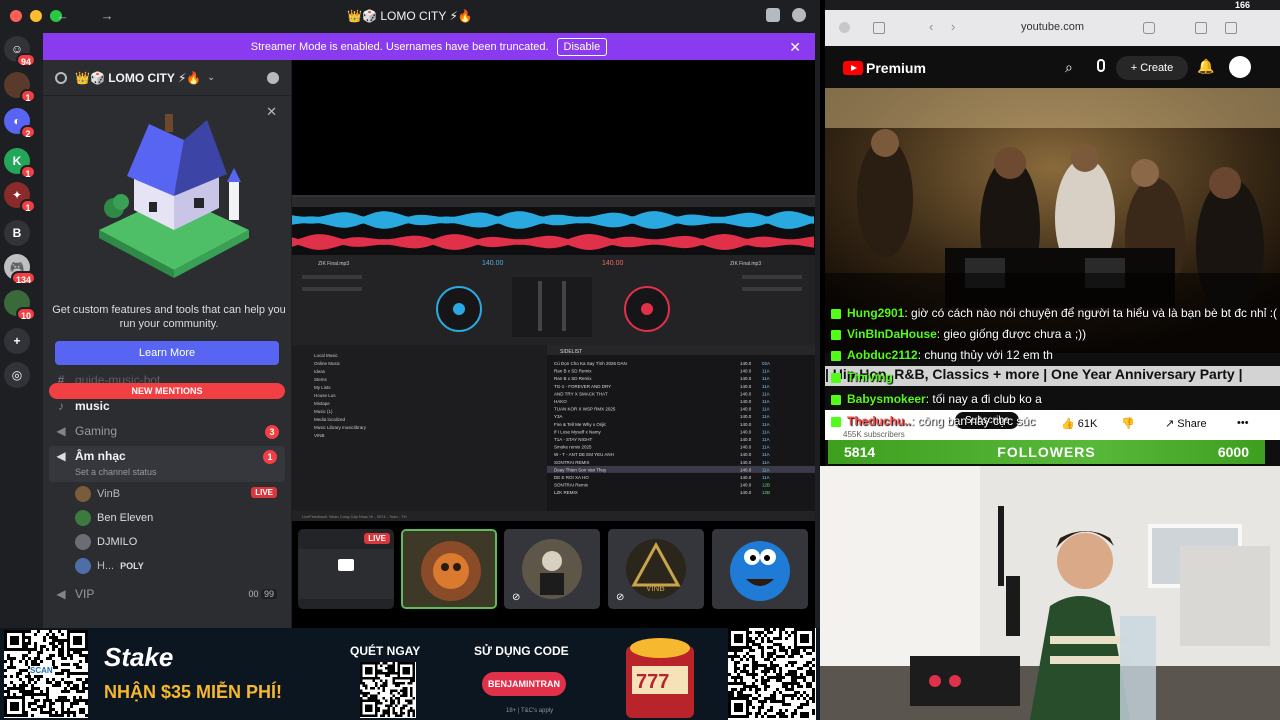  I want to click on youtube-logo: Premium, so click(884, 68).